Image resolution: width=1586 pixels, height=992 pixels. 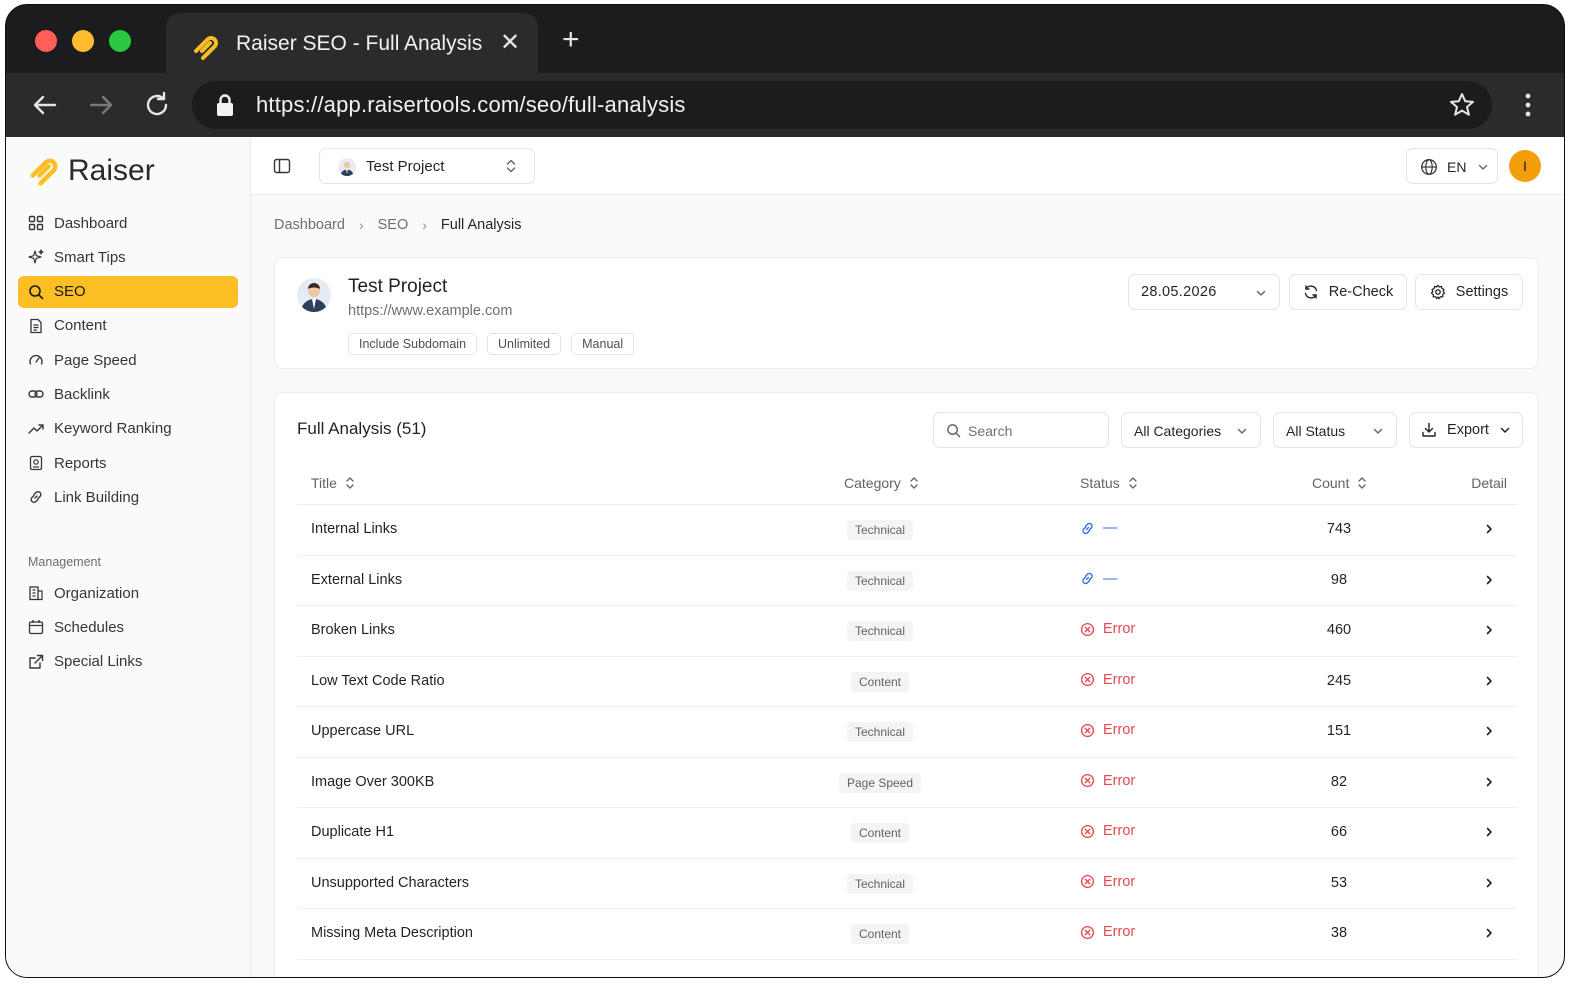 I want to click on sidebar-item-seo: SEO, so click(x=128, y=291).